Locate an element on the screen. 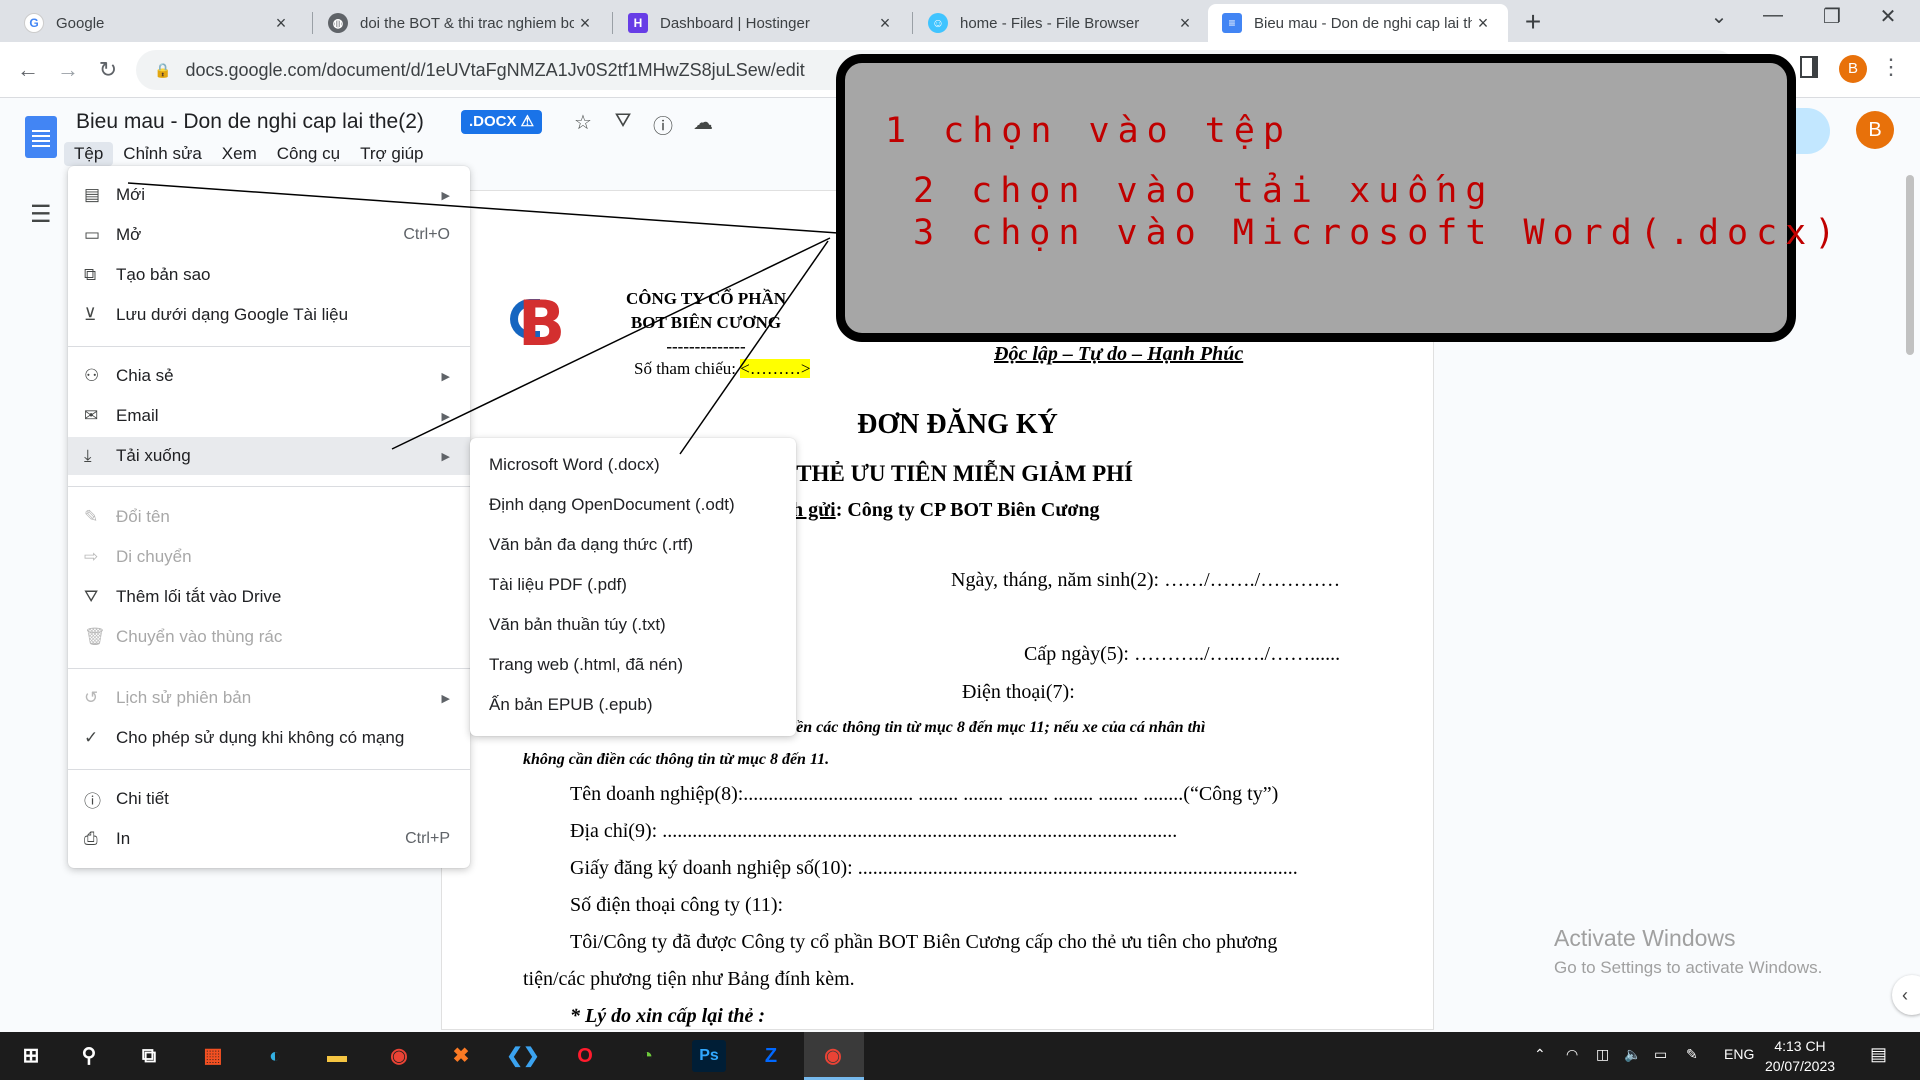 Image resolution: width=1920 pixels, height=1080 pixels. document-title: Bieu mau - Don de nghi cap lai the(2) is located at coordinates (250, 122).